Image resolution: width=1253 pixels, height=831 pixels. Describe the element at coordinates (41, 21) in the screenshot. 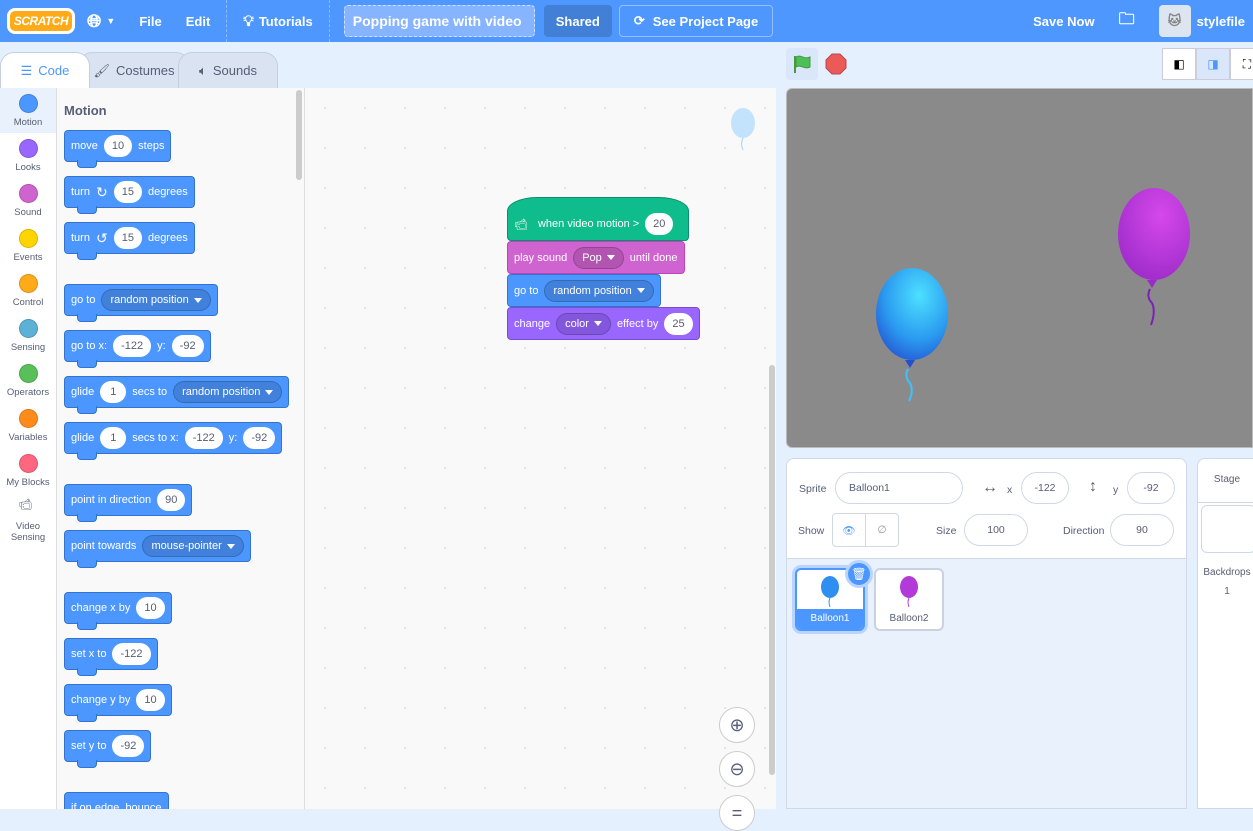

I see `scratch-logo: SCRATCH` at that location.